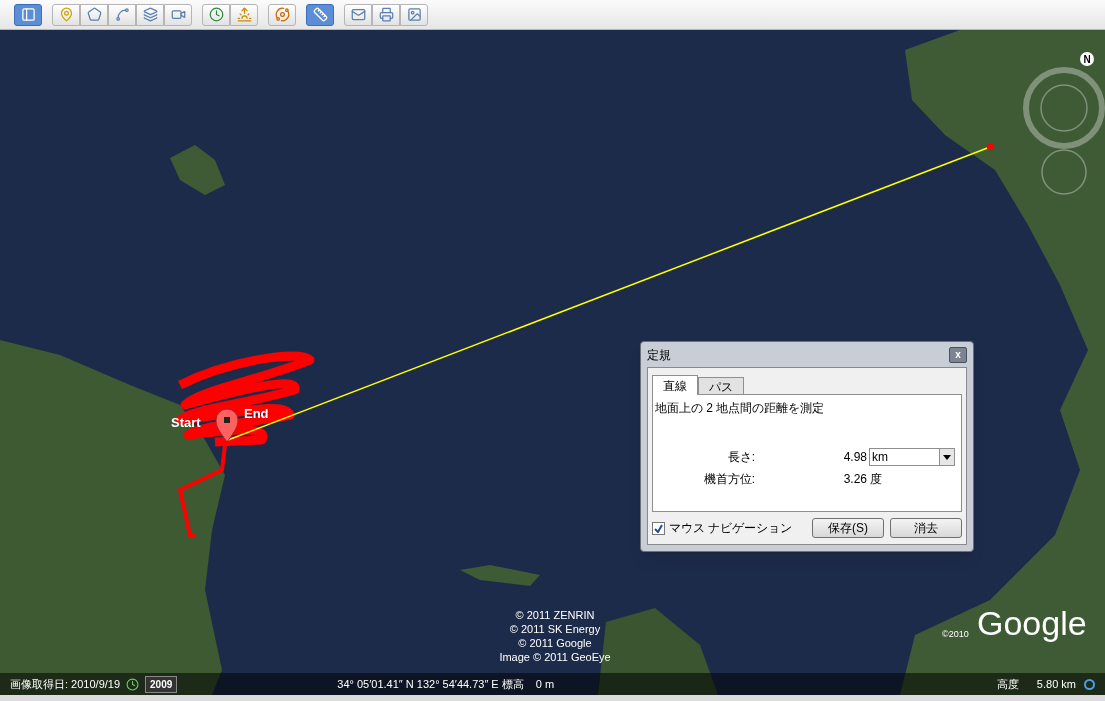 This screenshot has height=701, width=1105. I want to click on checkbox-label: マウス ナビゲーション, so click(731, 528).